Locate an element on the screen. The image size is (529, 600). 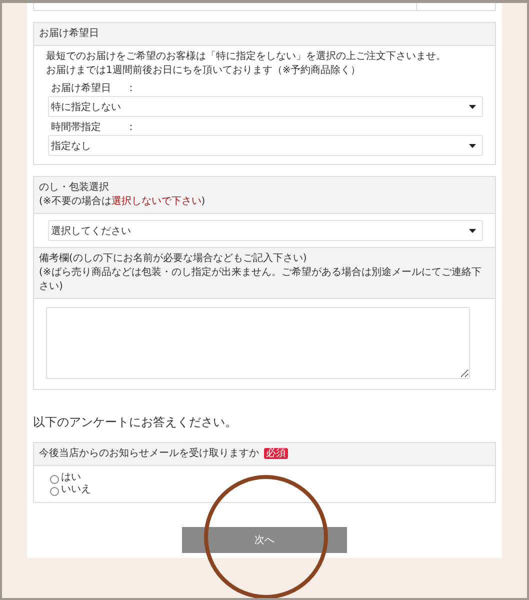
option-label: はい is located at coordinates (71, 478).